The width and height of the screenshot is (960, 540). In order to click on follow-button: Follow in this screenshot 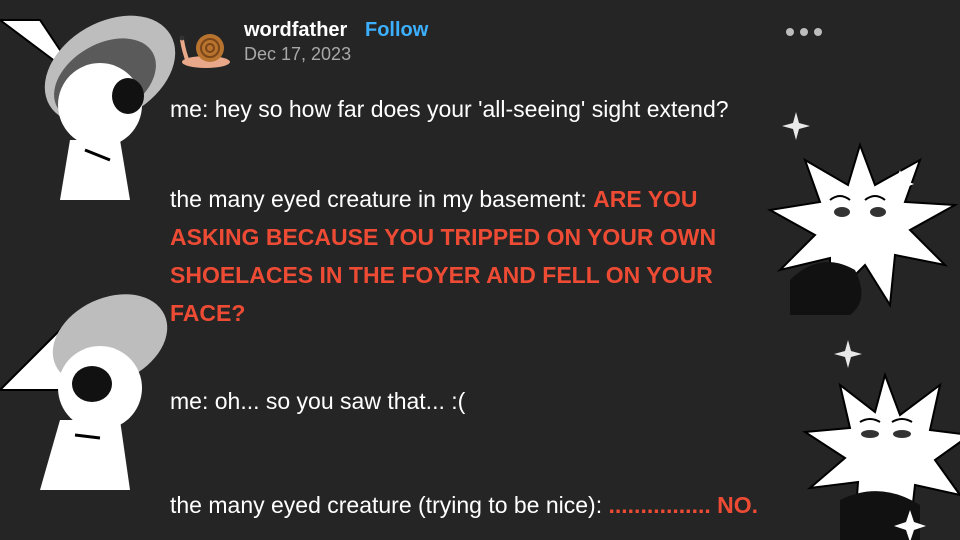, I will do `click(396, 30)`.